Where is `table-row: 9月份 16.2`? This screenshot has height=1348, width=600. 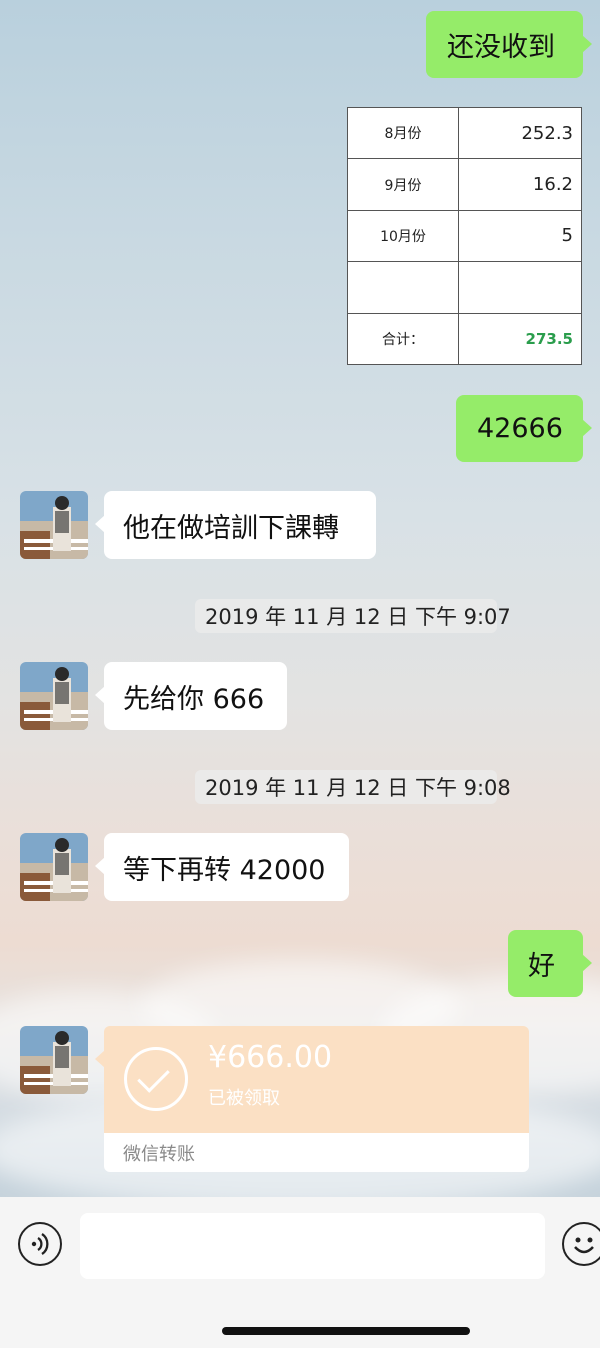 table-row: 9月份 16.2 is located at coordinates (464, 184).